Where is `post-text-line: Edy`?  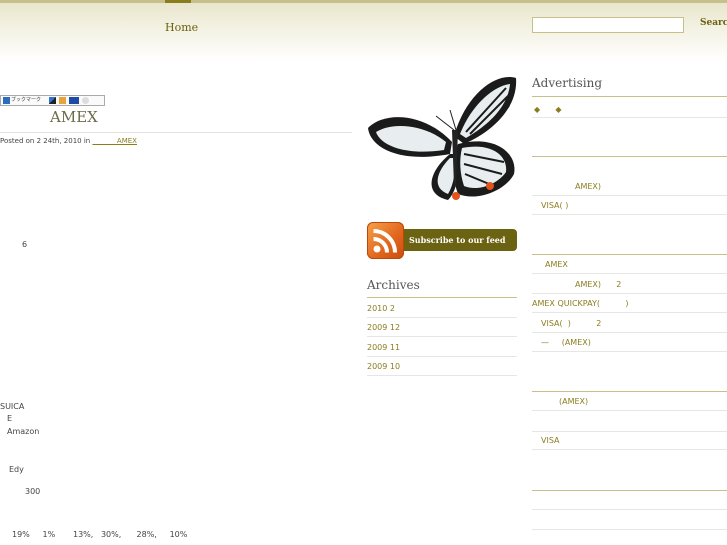
post-text-line: Edy is located at coordinates (16, 469).